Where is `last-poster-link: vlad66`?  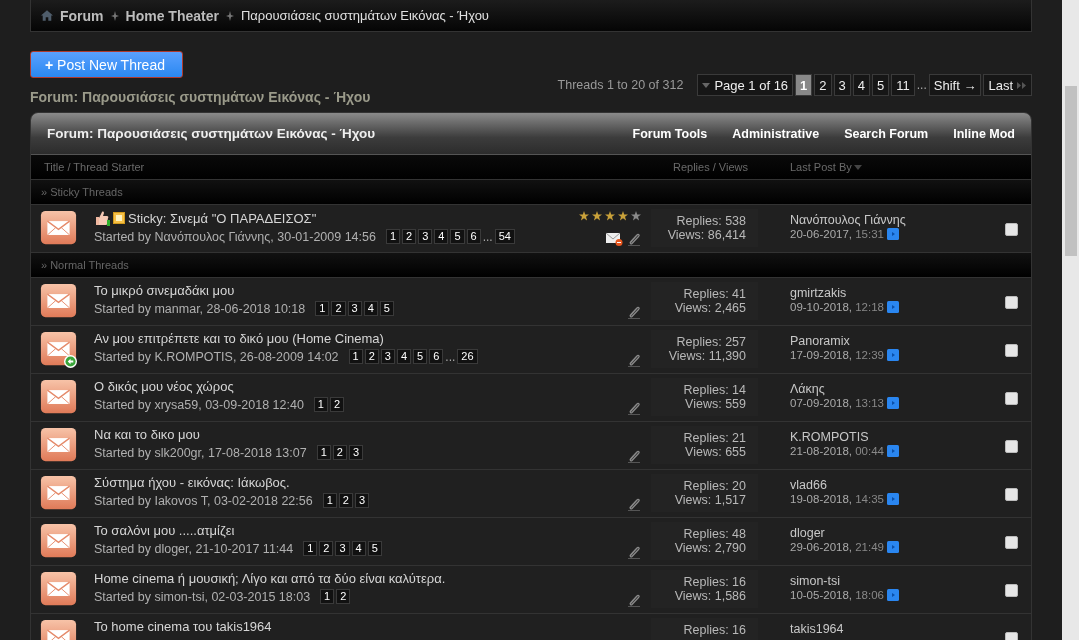
last-poster-link: vlad66 is located at coordinates (890, 485).